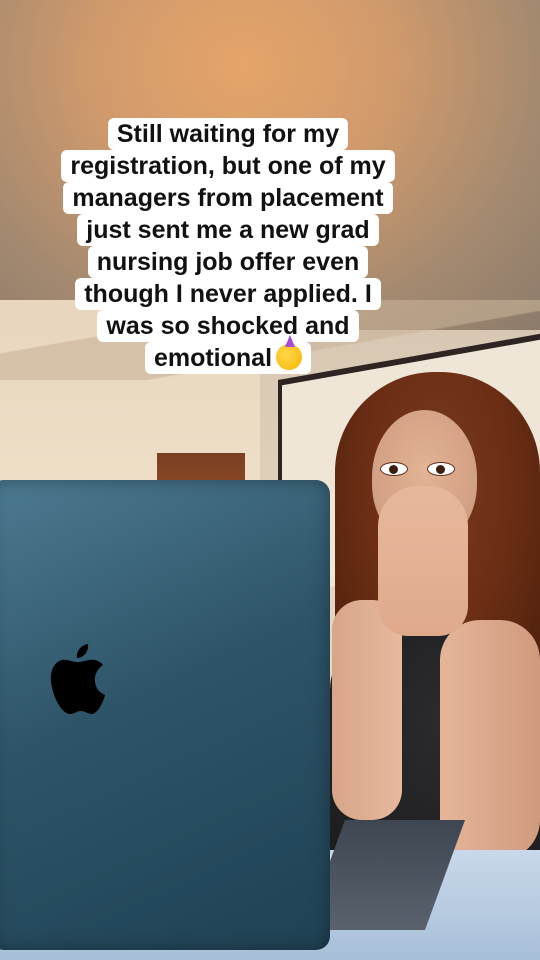 This screenshot has height=960, width=540. Describe the element at coordinates (228, 262) in the screenshot. I see `caption-line: nursing job offer even` at that location.